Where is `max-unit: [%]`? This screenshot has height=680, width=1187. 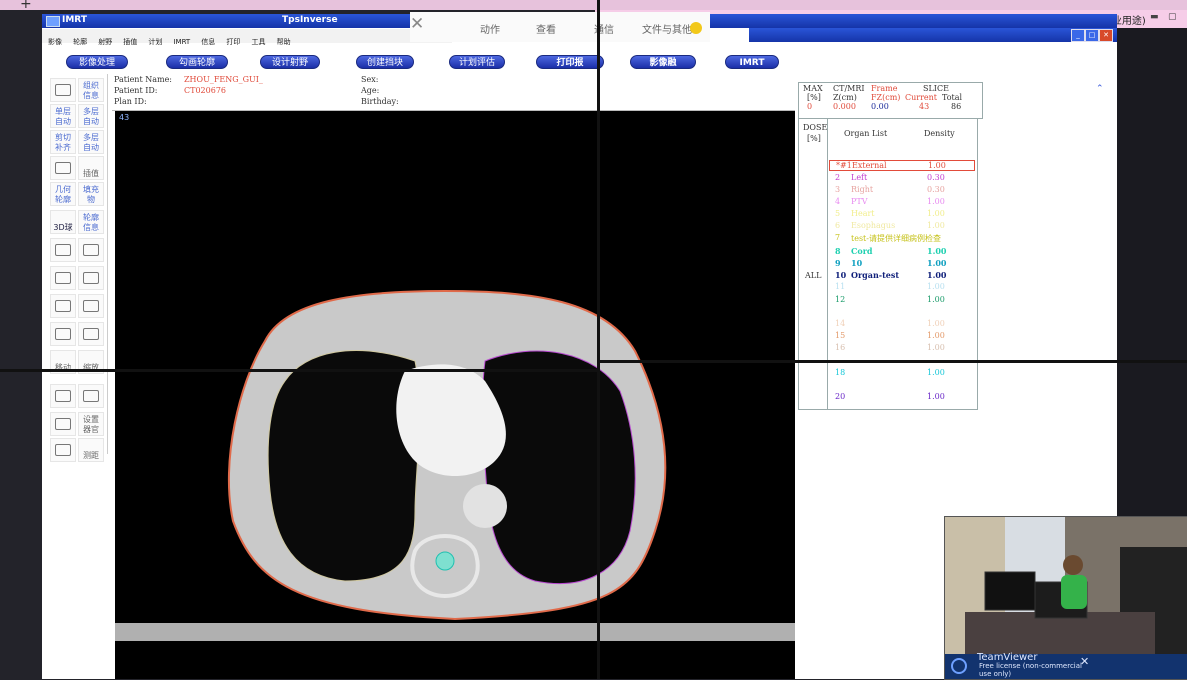 max-unit: [%] is located at coordinates (814, 97).